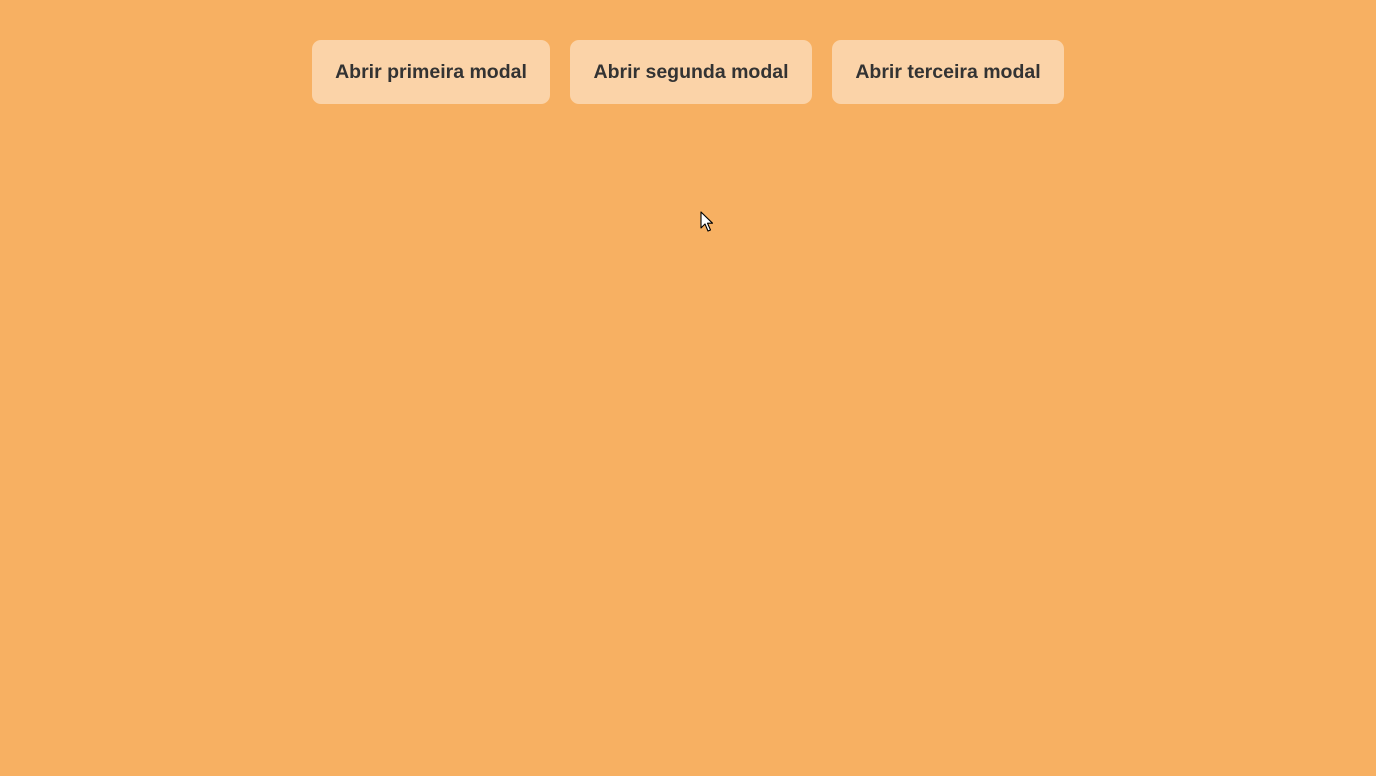  What do you see at coordinates (431, 72) in the screenshot?
I see `open-first-modal-button: Abrir primeira modal` at bounding box center [431, 72].